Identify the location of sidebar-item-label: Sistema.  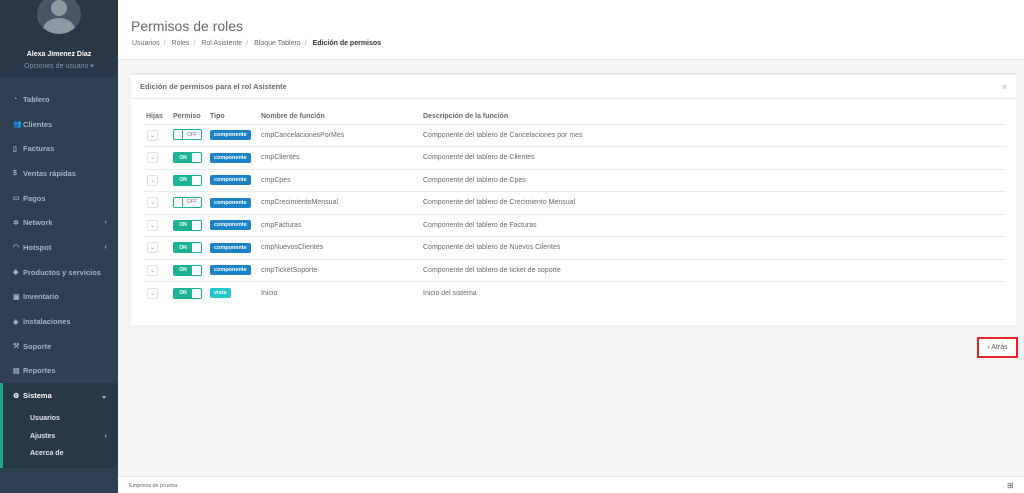
(37, 396).